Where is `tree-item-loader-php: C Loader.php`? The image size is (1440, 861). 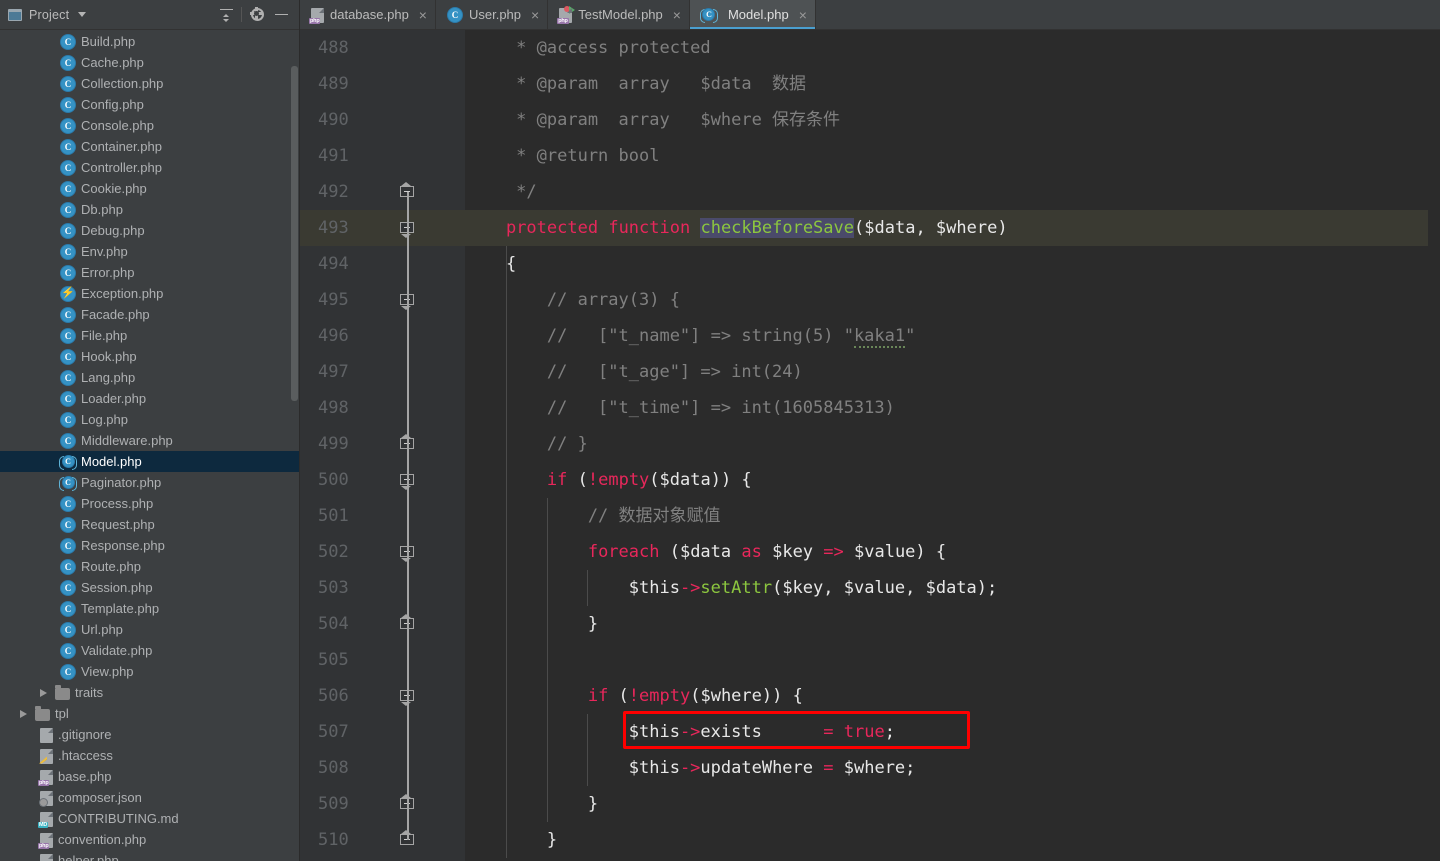
tree-item-loader-php: C Loader.php is located at coordinates (149, 398).